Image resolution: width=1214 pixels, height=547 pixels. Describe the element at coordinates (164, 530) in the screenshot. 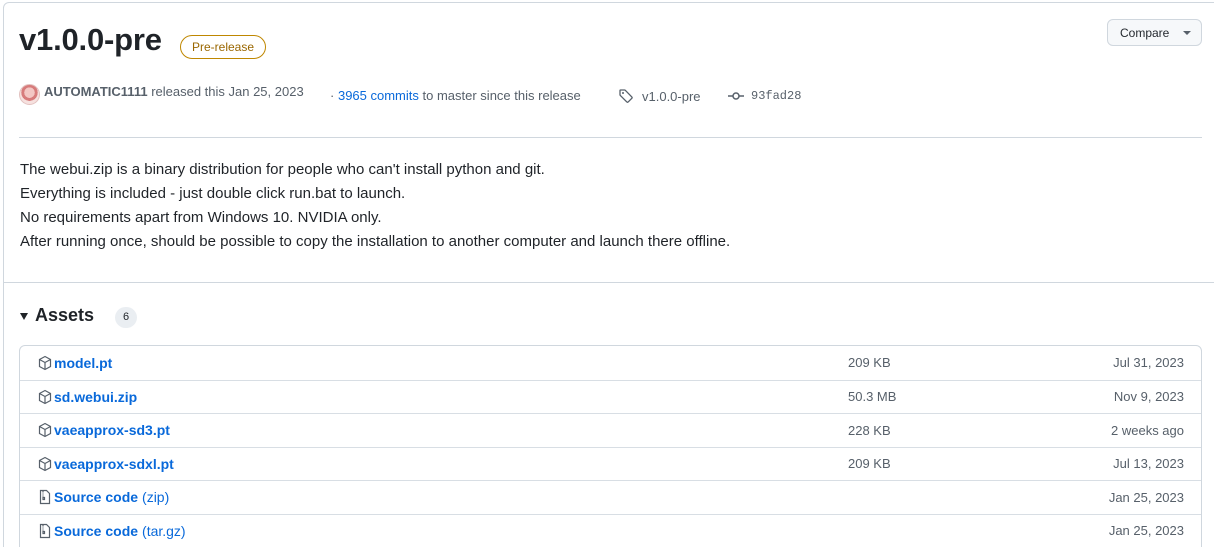

I see `asset-ext: (tar.gz)` at that location.